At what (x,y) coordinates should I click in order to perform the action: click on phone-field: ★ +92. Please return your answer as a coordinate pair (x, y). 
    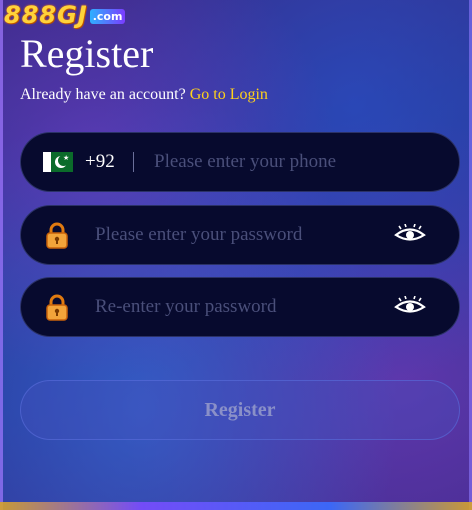
    Looking at the image, I should click on (240, 162).